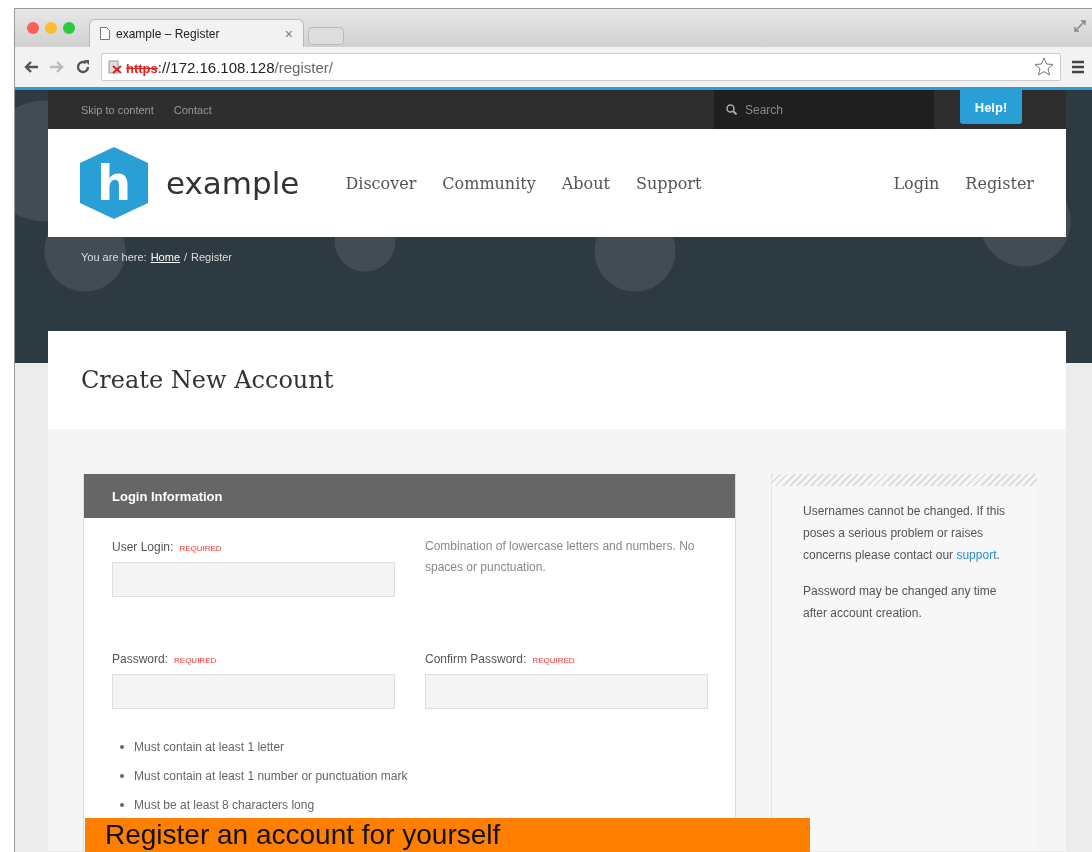 The image size is (1092, 852). What do you see at coordinates (900, 602) in the screenshot?
I see `sidebar-note: Password may be changed any time after account creation.` at bounding box center [900, 602].